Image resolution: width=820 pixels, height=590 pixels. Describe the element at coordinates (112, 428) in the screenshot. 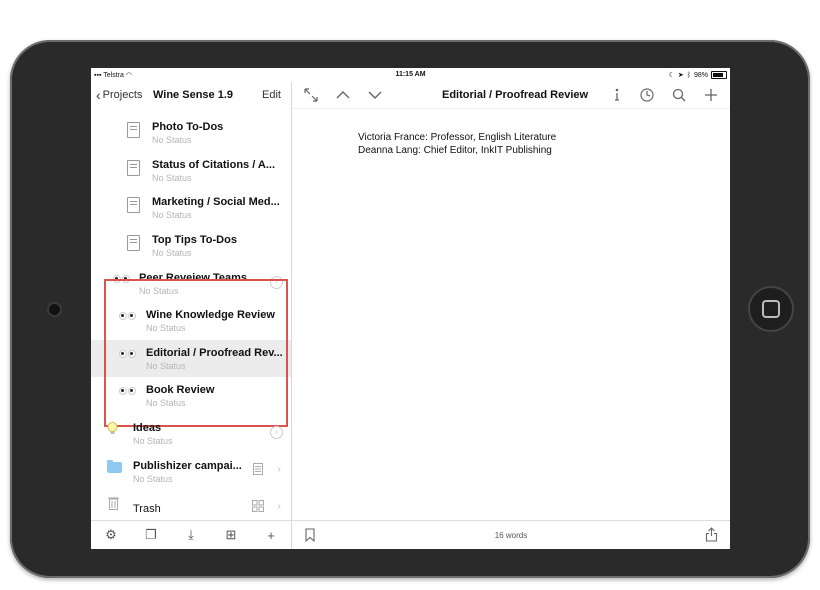

I see `lightbulb-icon` at that location.